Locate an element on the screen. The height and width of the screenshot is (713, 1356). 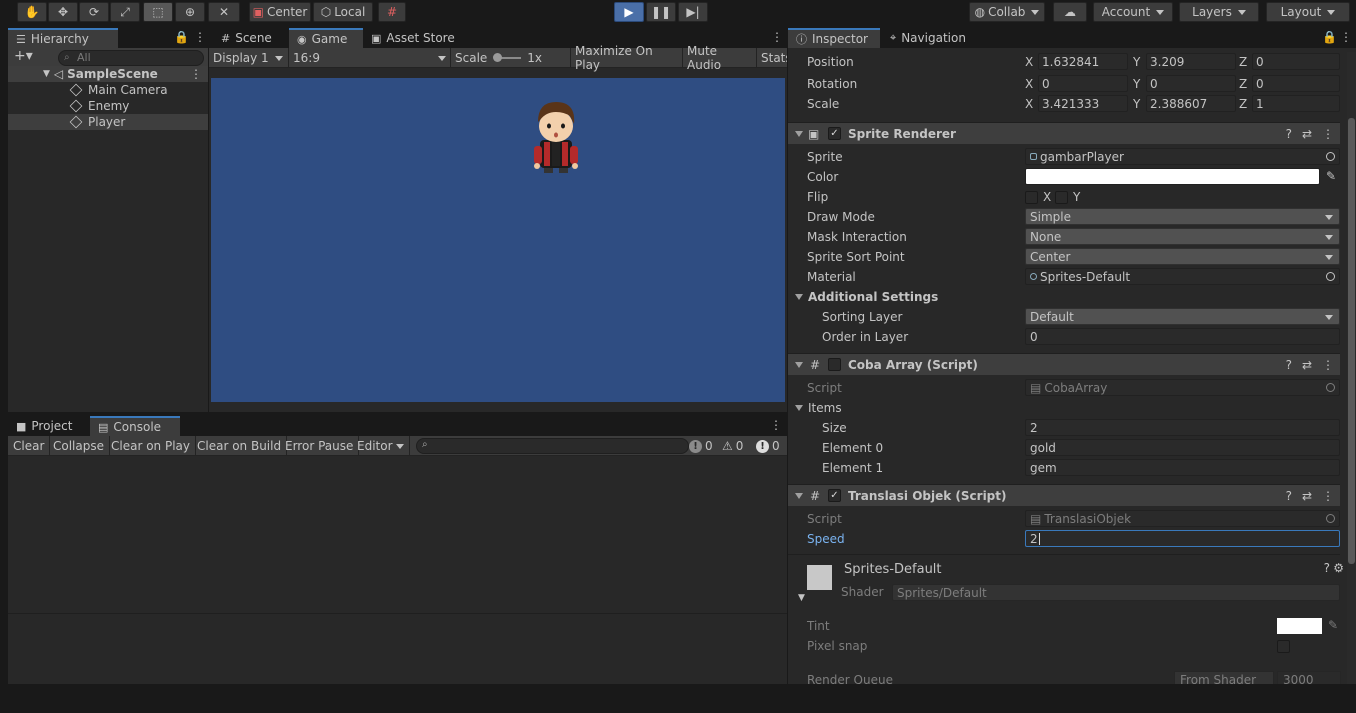
scale-slider-track is located at coordinates (507, 57).